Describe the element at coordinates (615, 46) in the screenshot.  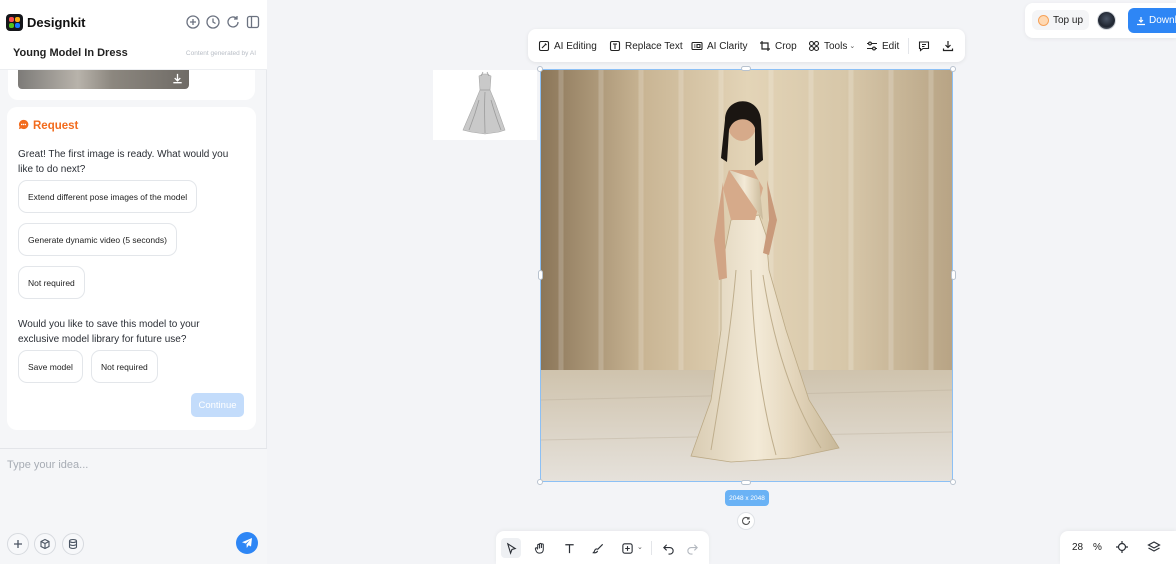
I see `replace-text-icon` at that location.